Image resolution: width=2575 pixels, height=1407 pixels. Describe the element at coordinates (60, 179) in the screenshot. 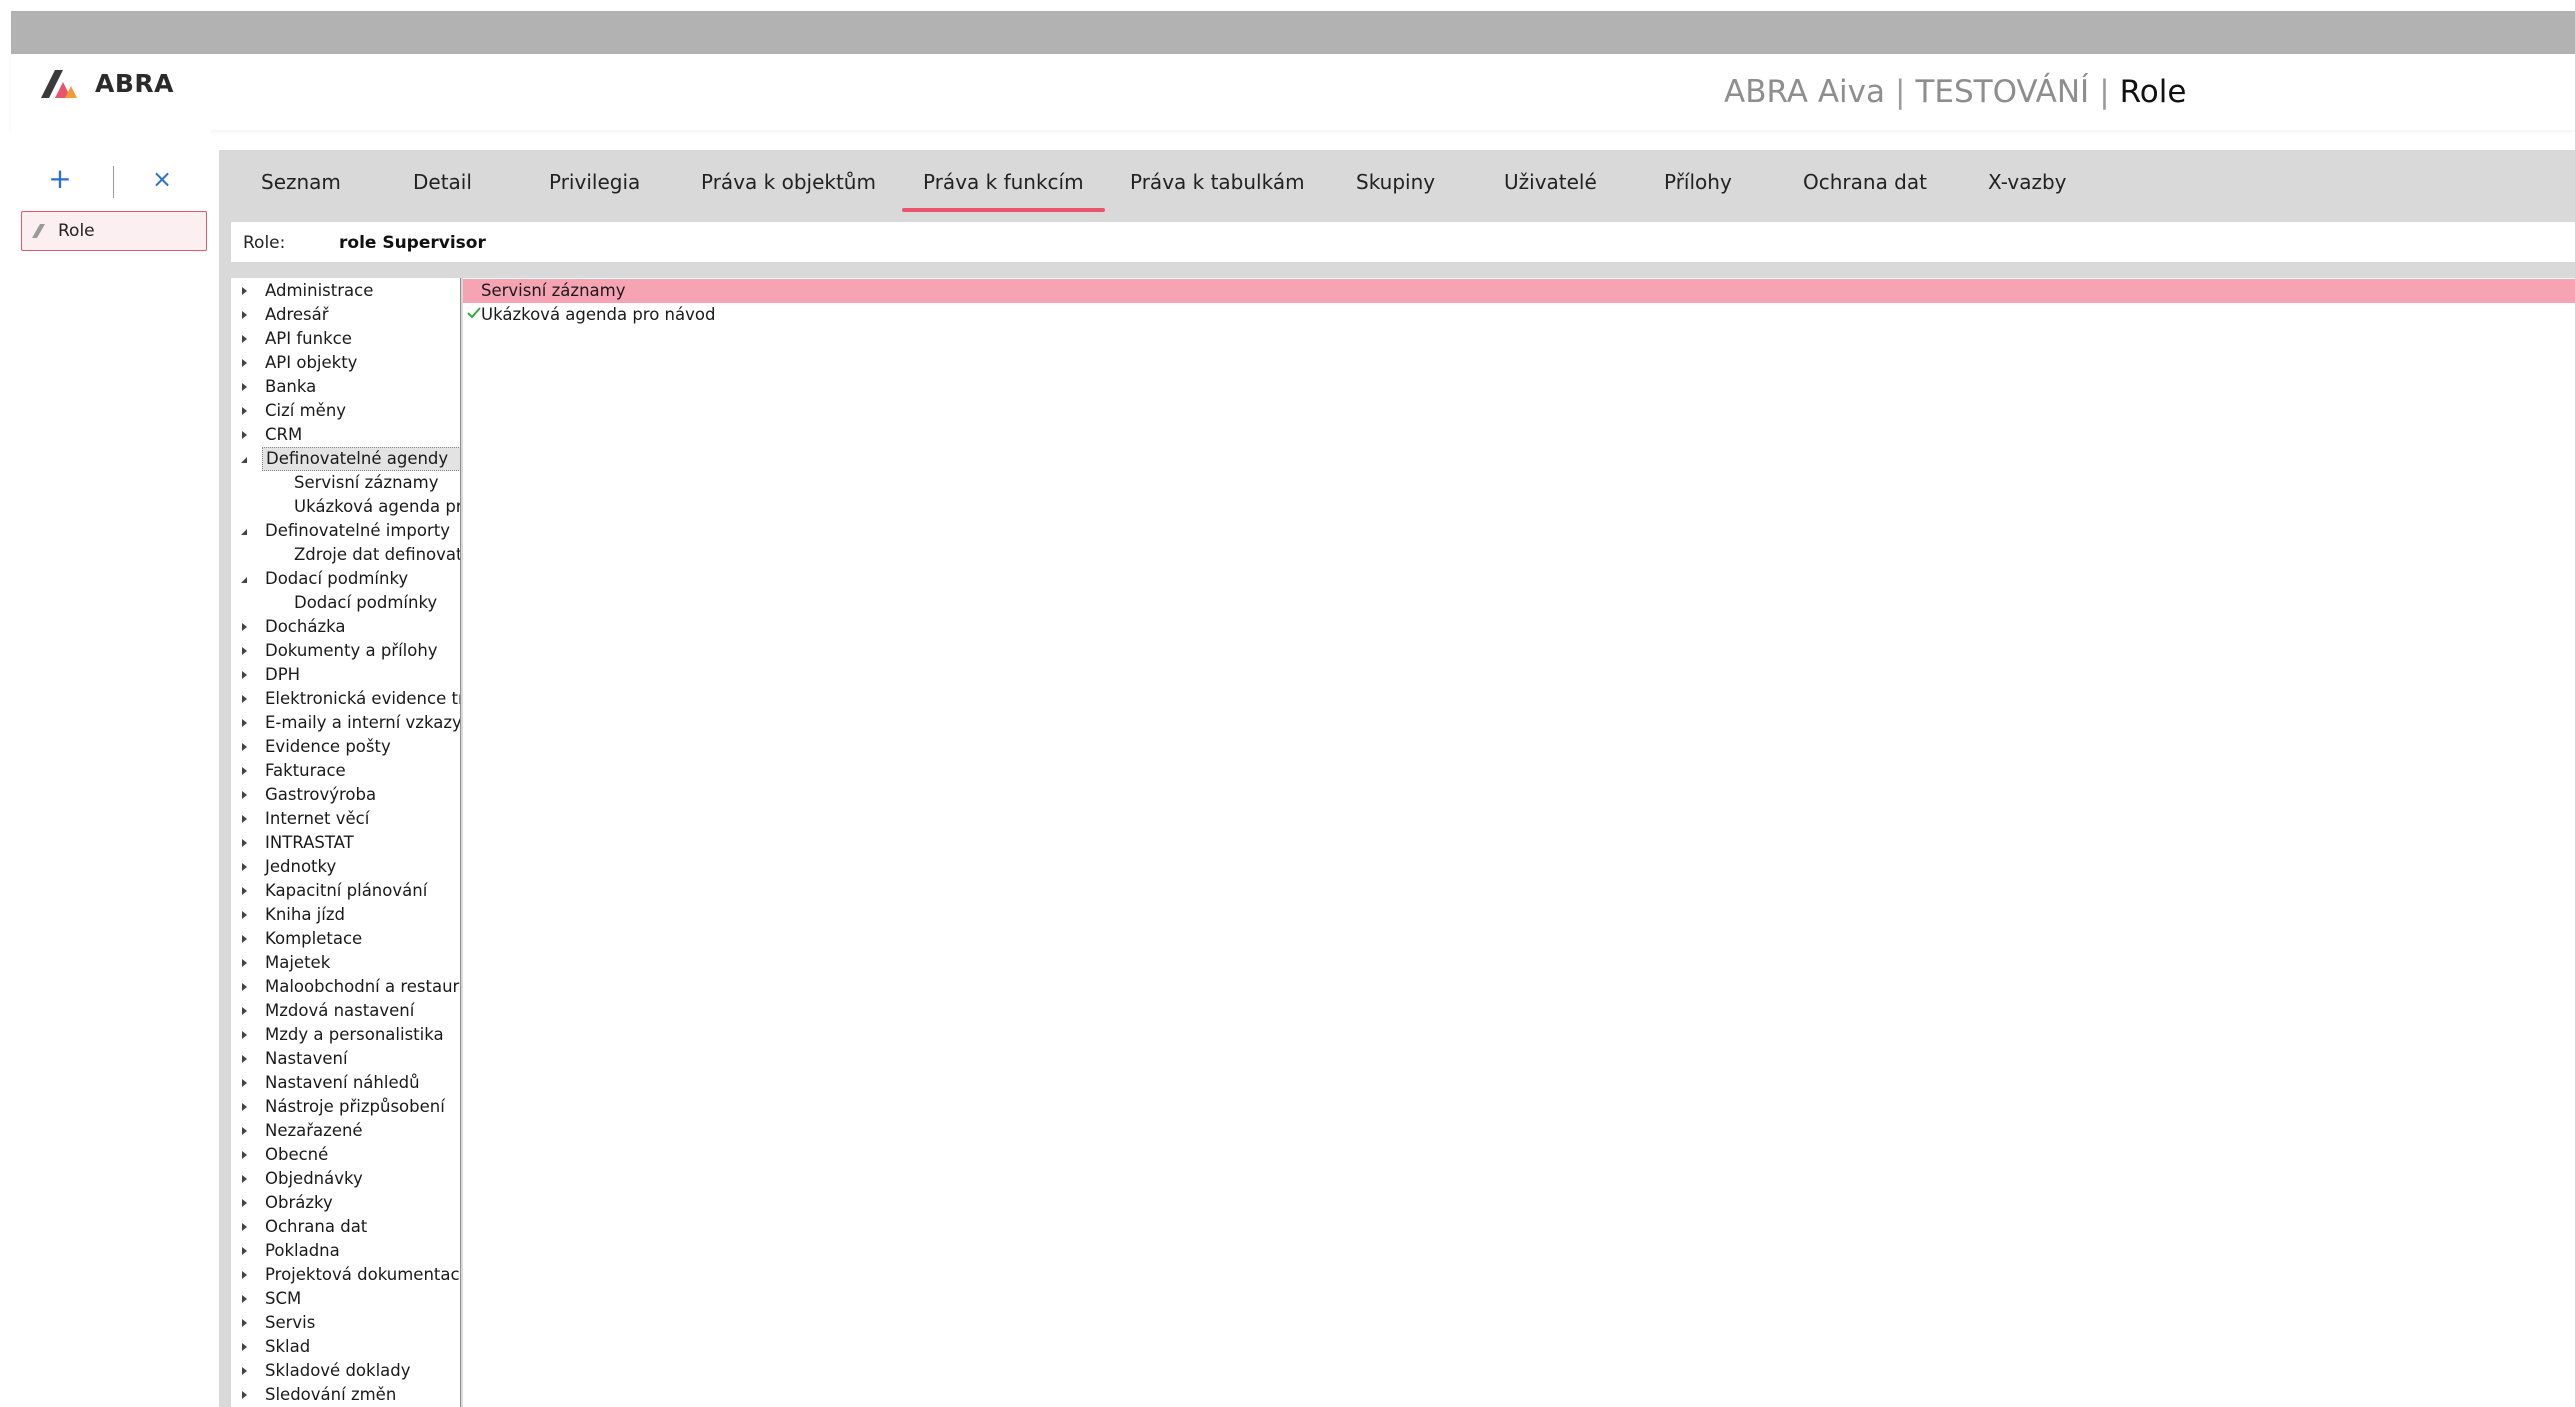

I see `add-icon: +` at that location.